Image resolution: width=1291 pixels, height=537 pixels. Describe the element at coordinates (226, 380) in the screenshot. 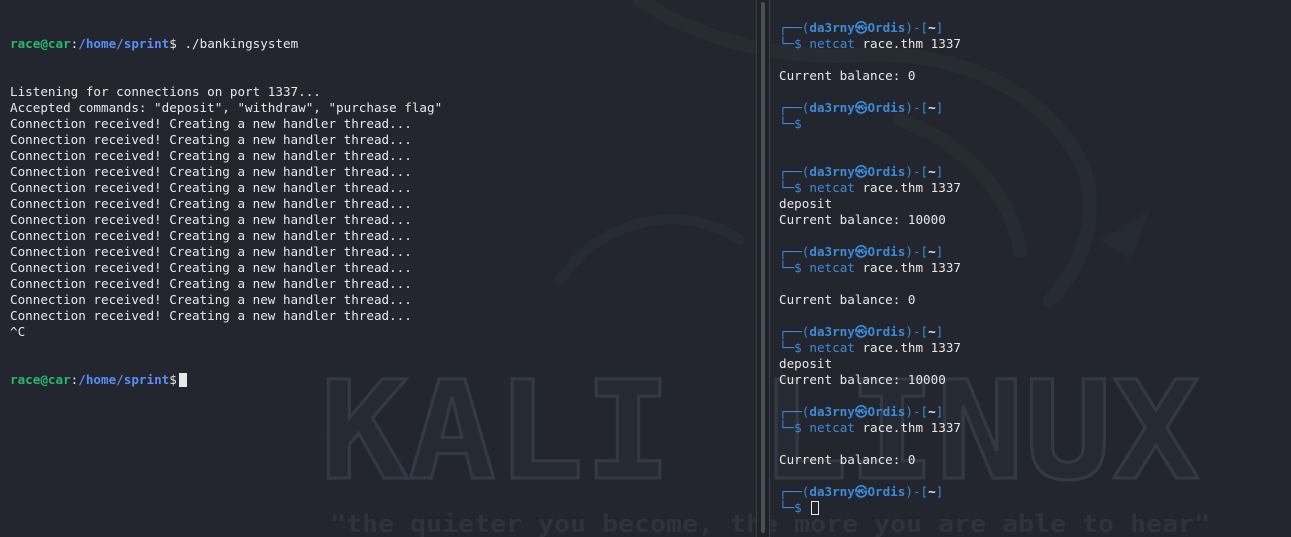

I see `left-last-prompt-line: race@car:/home/sprint$` at that location.